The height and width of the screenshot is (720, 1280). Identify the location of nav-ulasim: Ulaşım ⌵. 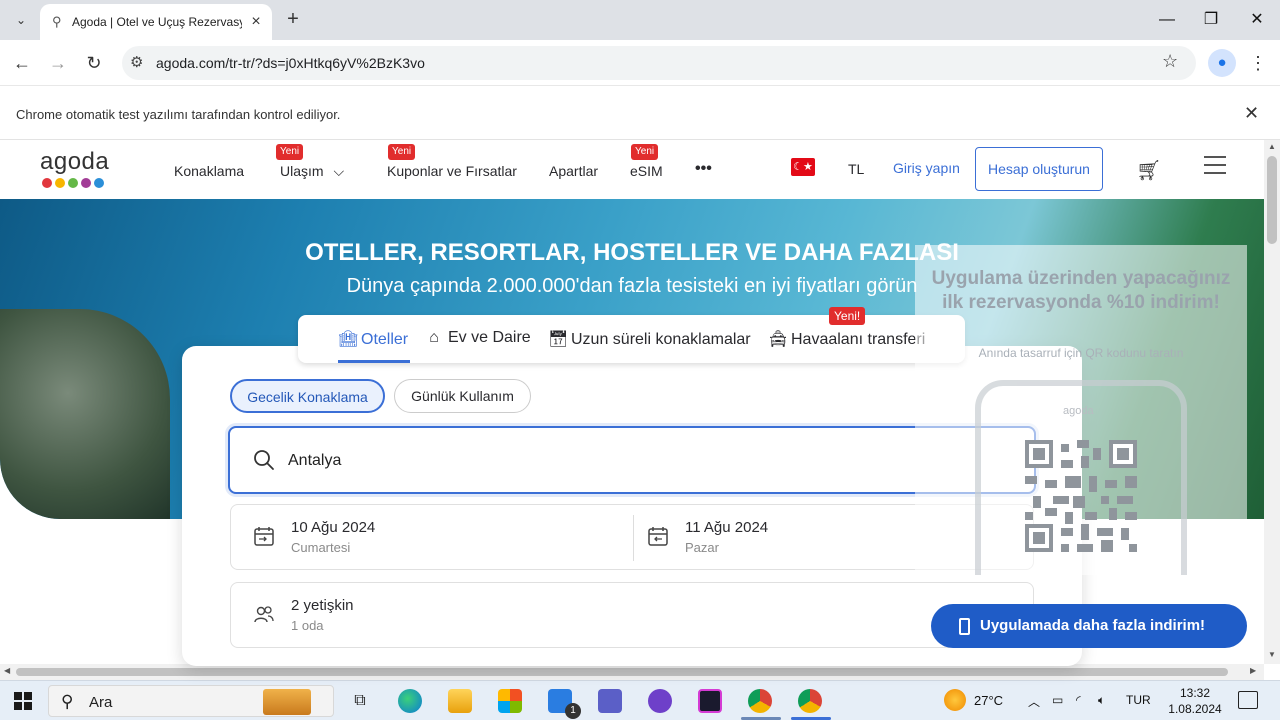
(312, 171).